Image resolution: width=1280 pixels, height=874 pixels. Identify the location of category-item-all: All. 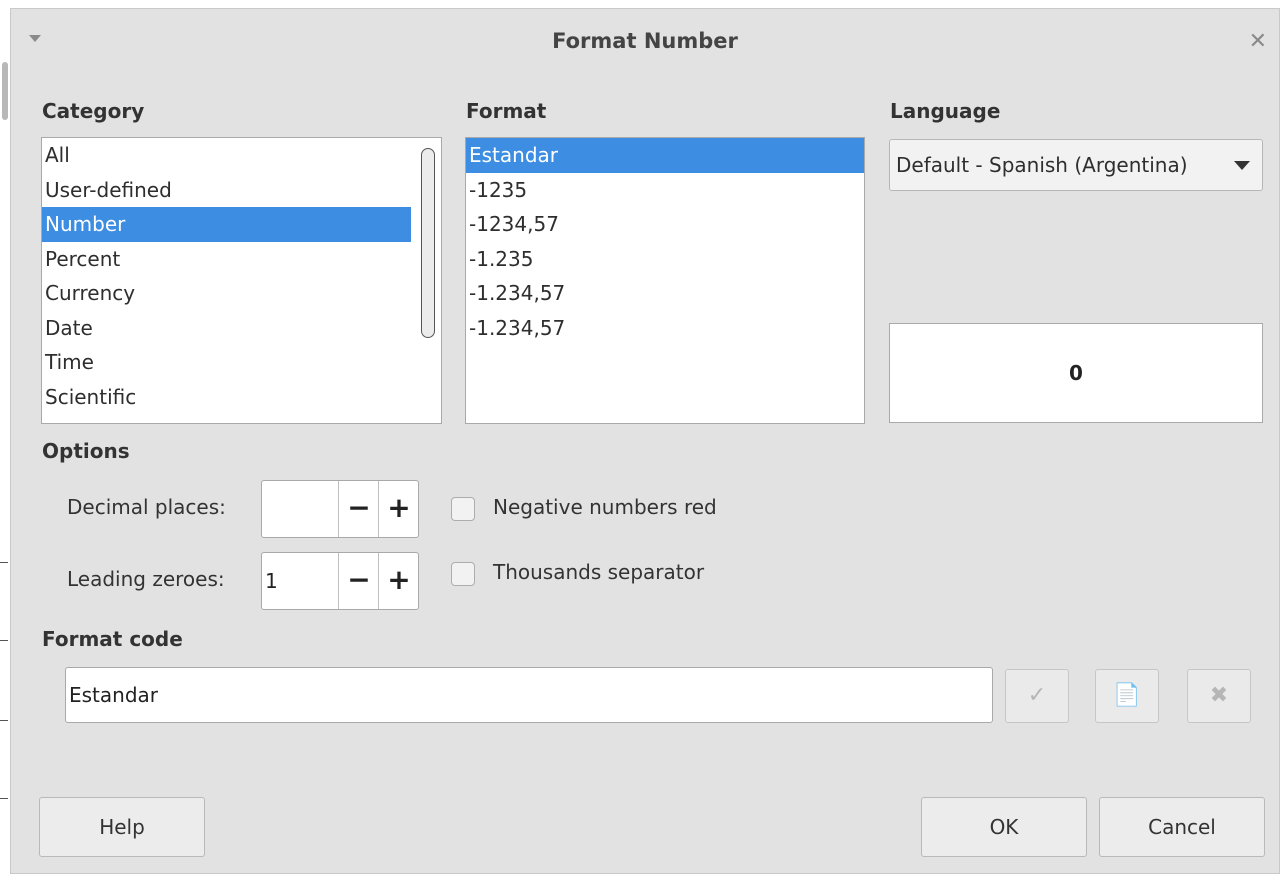
(241, 155).